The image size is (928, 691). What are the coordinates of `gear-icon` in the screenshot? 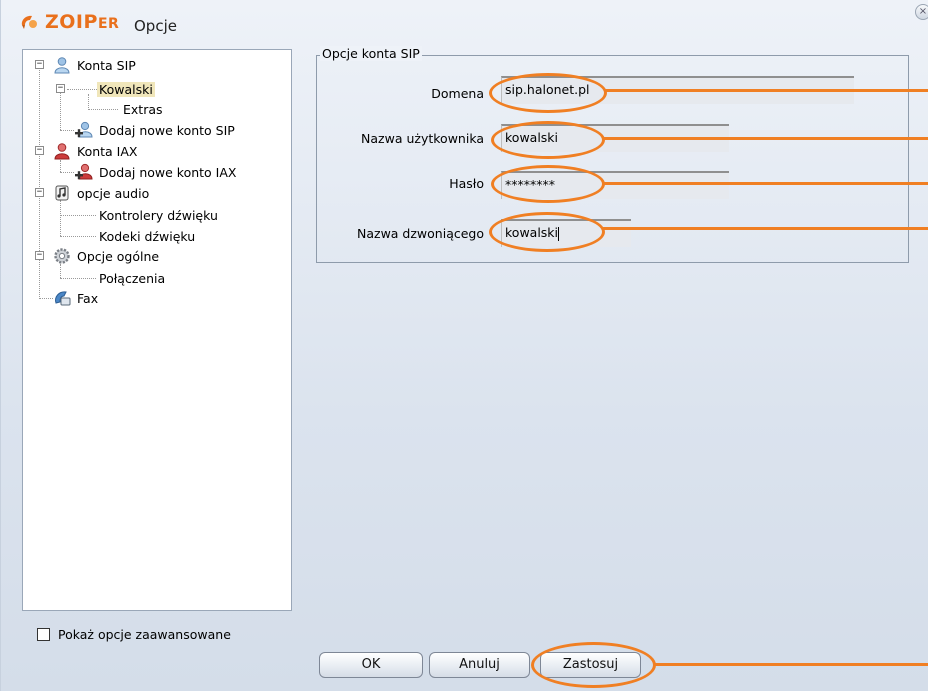 It's located at (62, 256).